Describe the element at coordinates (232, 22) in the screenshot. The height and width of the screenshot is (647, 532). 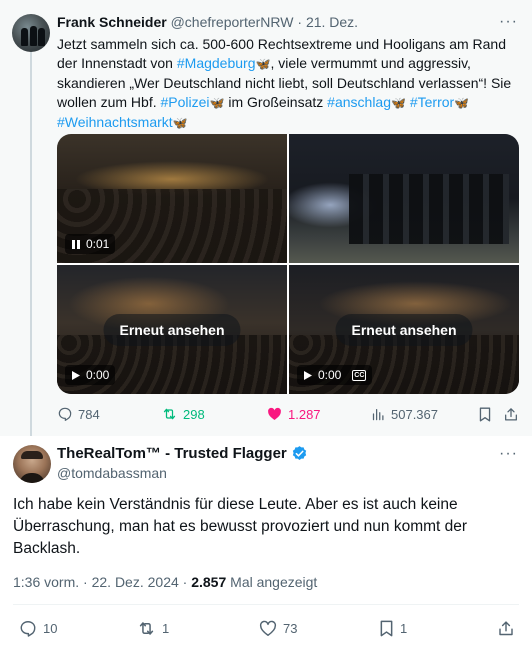
I see `author-handle: @chefreporterNRW` at that location.